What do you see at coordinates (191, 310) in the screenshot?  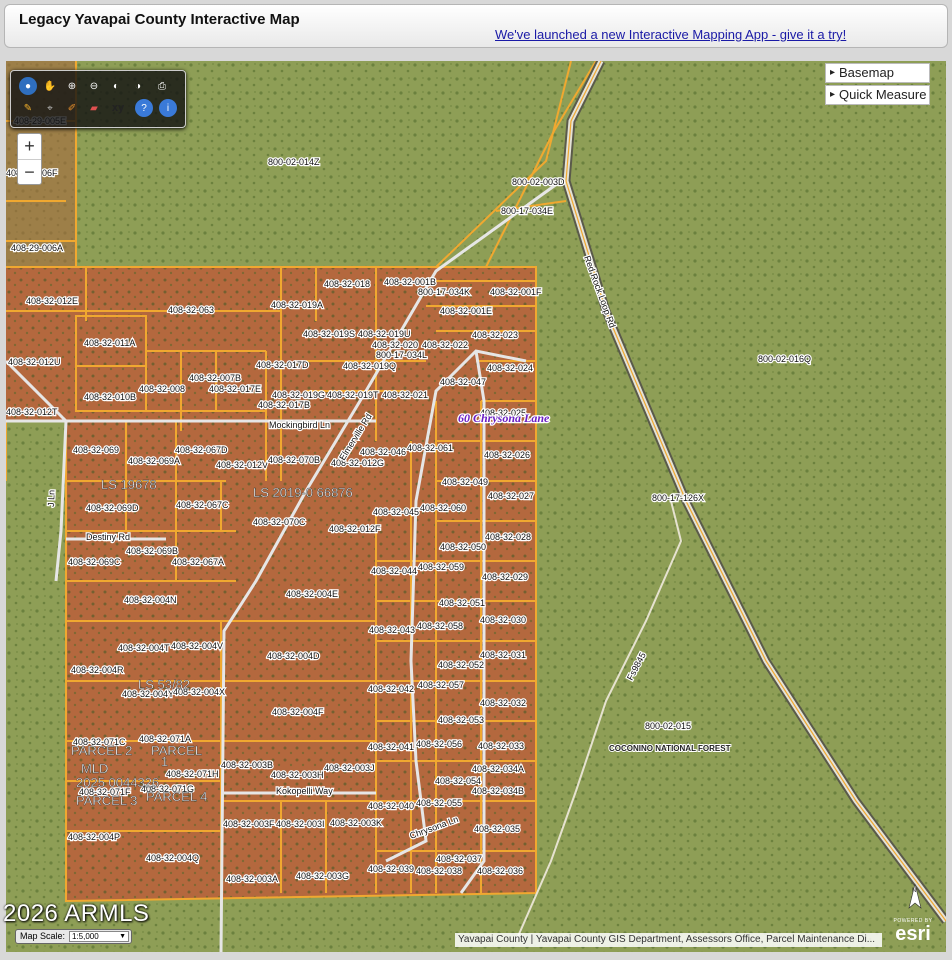 I see `svg-text: 408-32-063` at bounding box center [191, 310].